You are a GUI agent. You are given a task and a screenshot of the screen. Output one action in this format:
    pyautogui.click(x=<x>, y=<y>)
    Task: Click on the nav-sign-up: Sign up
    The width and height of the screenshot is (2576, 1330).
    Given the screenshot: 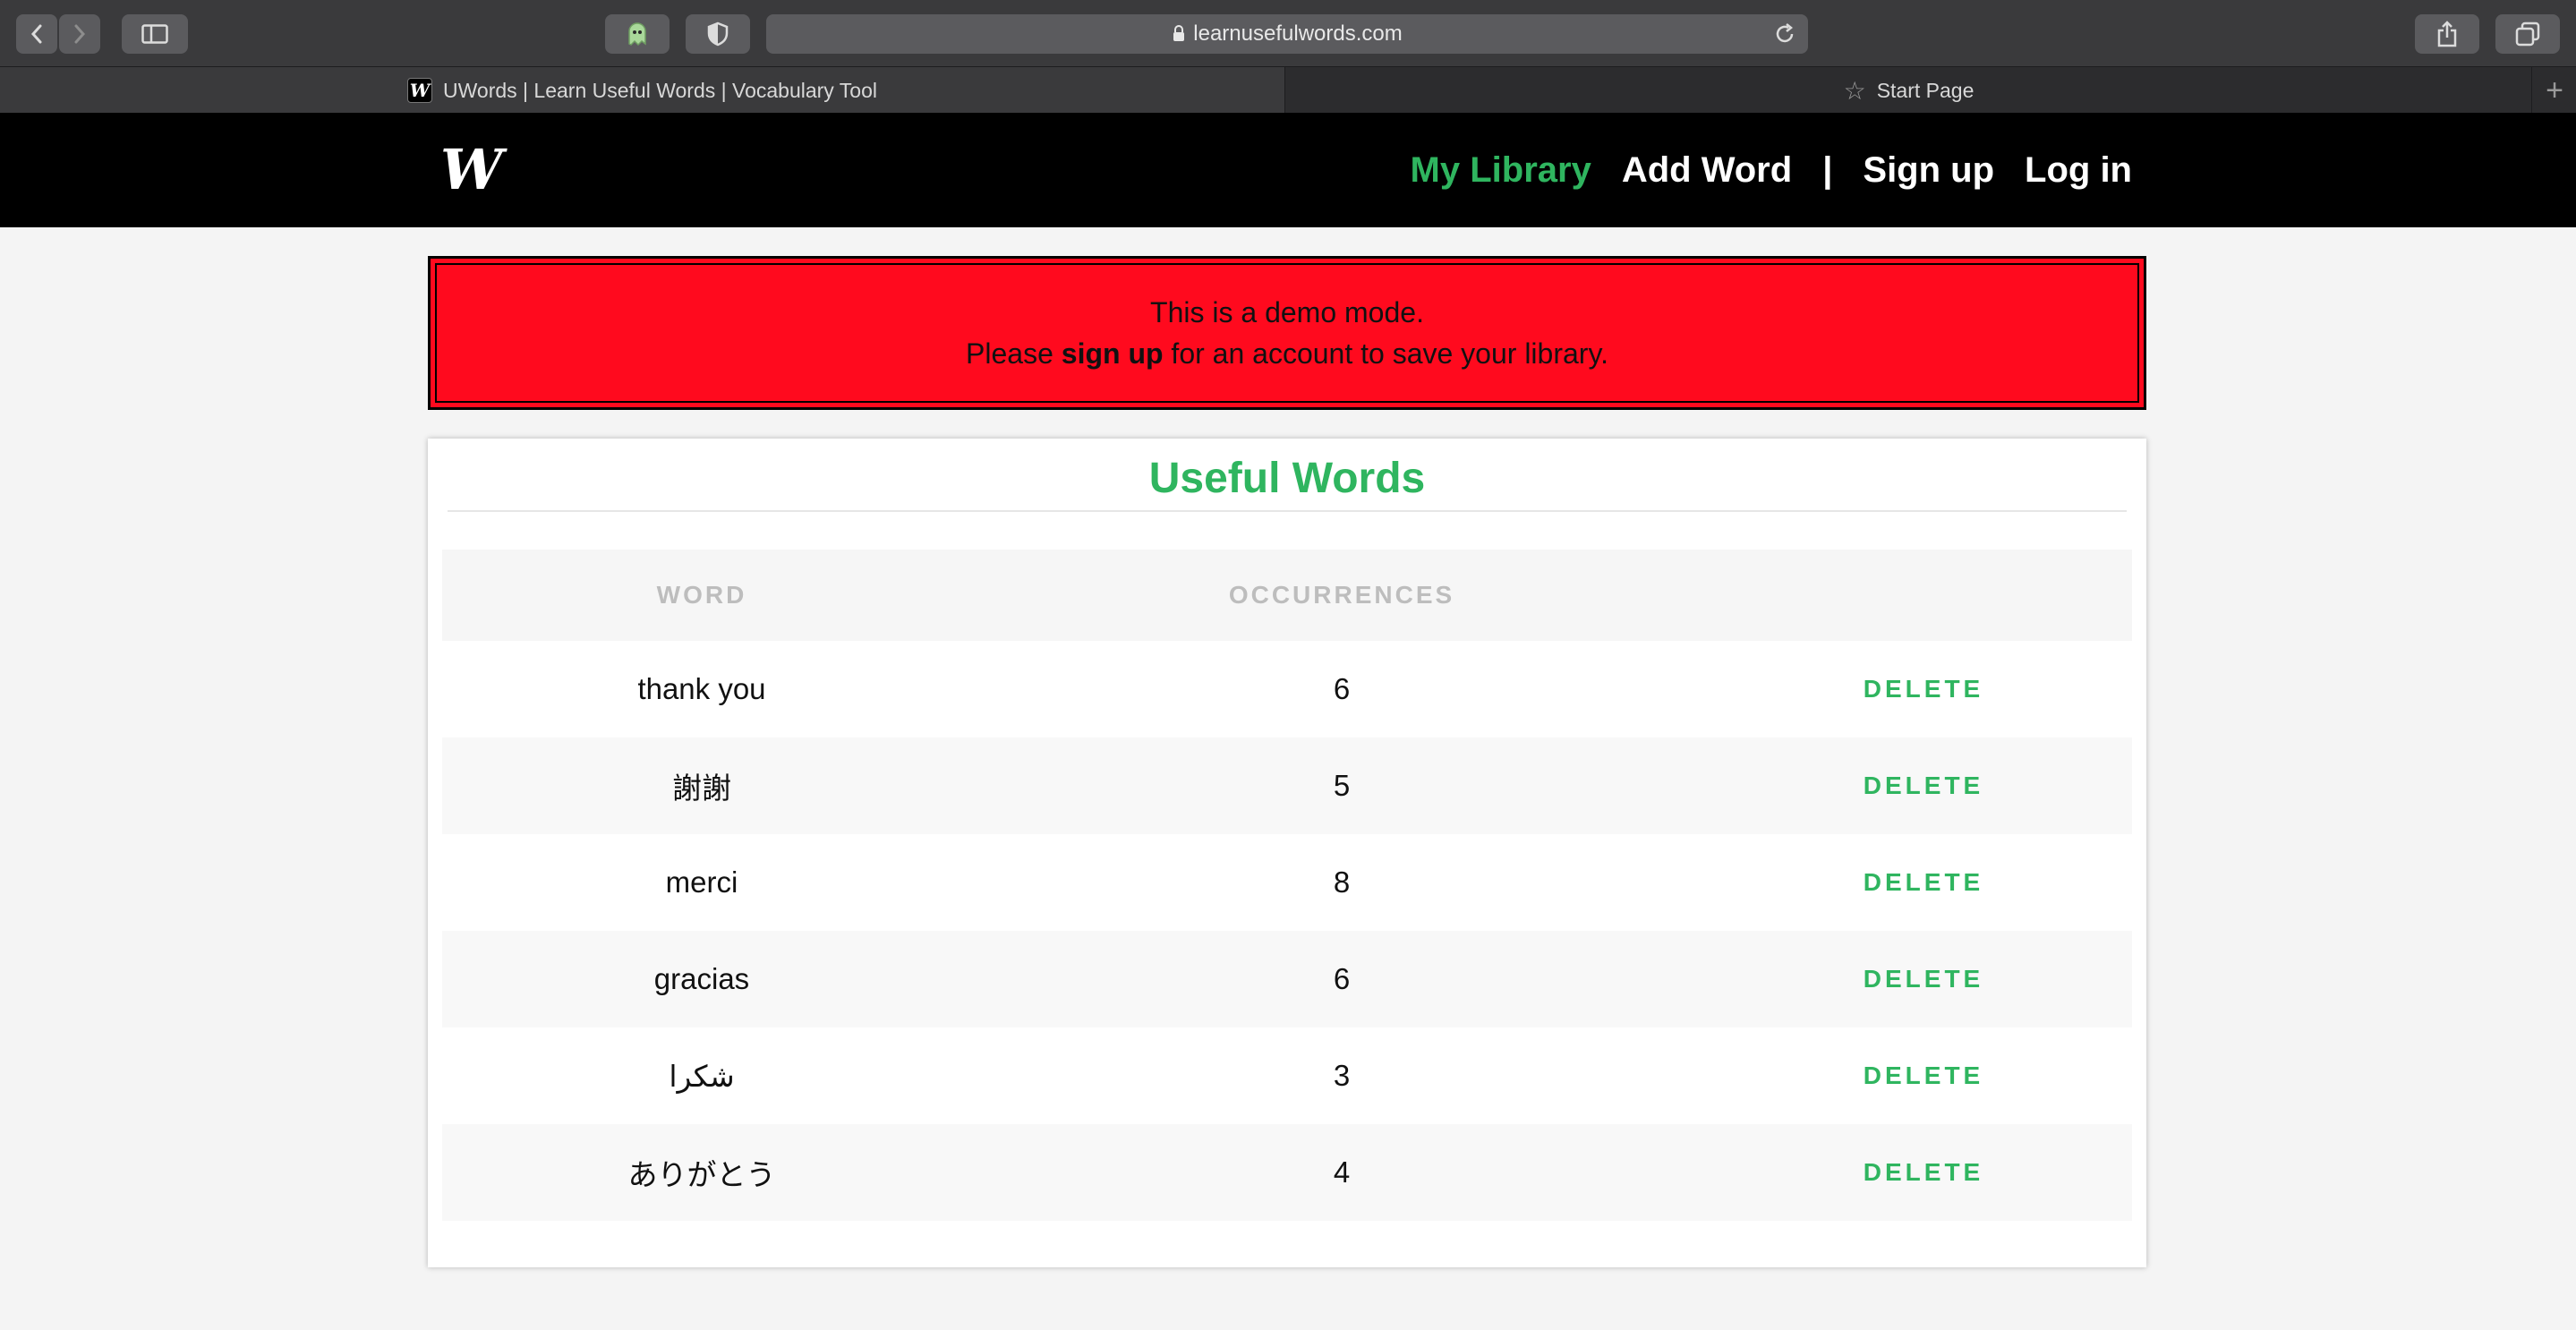 What is the action you would take?
    pyautogui.click(x=1928, y=170)
    